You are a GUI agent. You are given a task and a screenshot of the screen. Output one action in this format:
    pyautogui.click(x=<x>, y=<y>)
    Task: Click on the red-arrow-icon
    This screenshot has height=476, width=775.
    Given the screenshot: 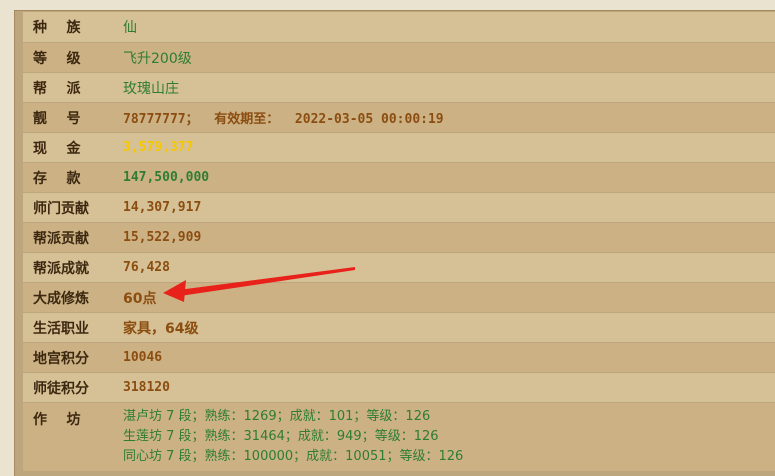 What is the action you would take?
    pyautogui.click(x=259, y=284)
    